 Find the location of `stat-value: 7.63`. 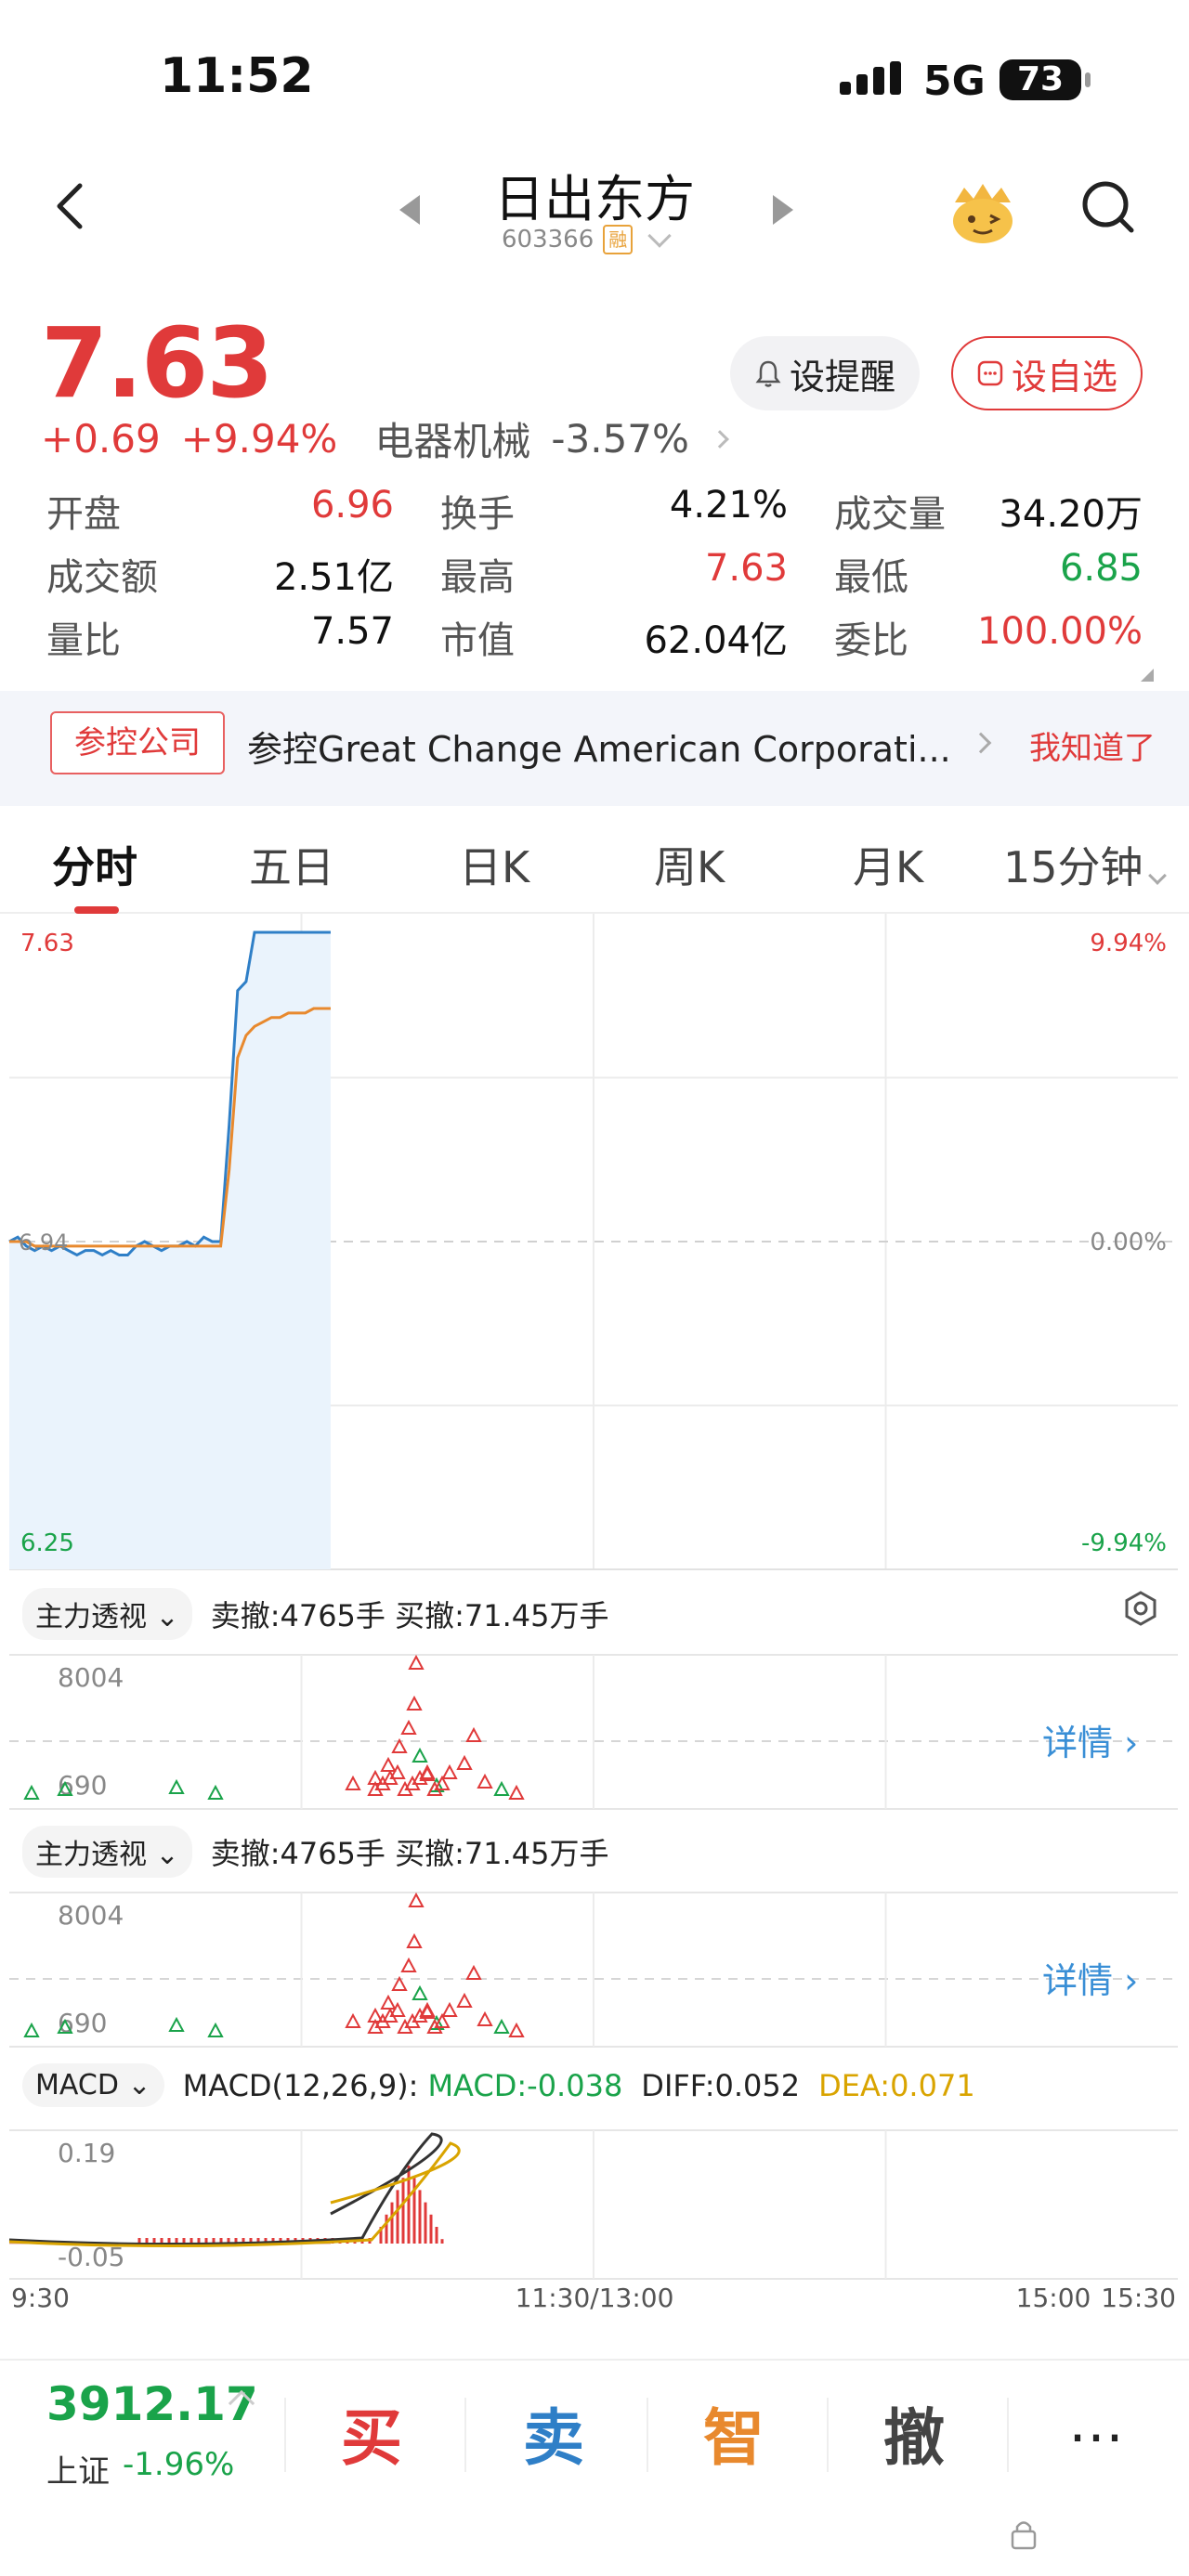

stat-value: 7.63 is located at coordinates (746, 568).